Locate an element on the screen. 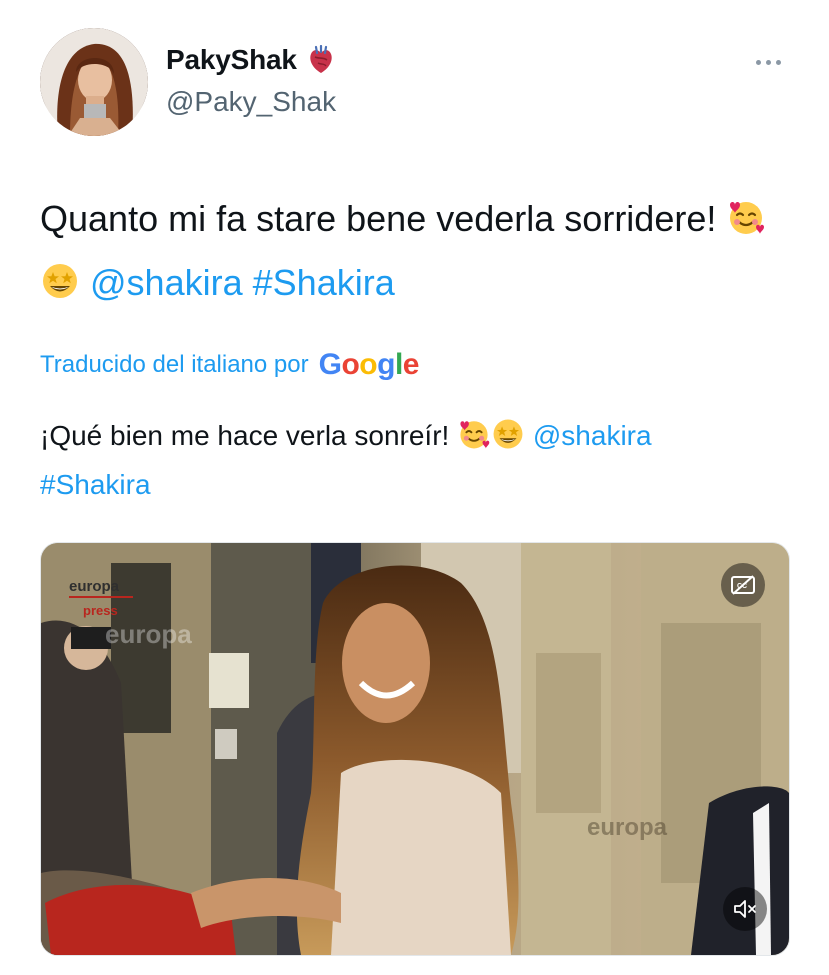 The image size is (829, 975). anatomical-heart-icon is located at coordinates (321, 59).